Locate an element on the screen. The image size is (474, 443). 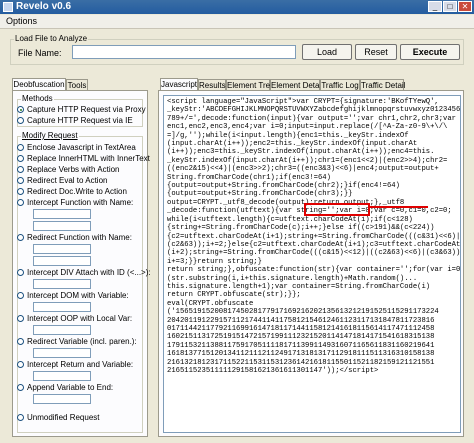
return-output-highlight is located at coordinates (337, 209).